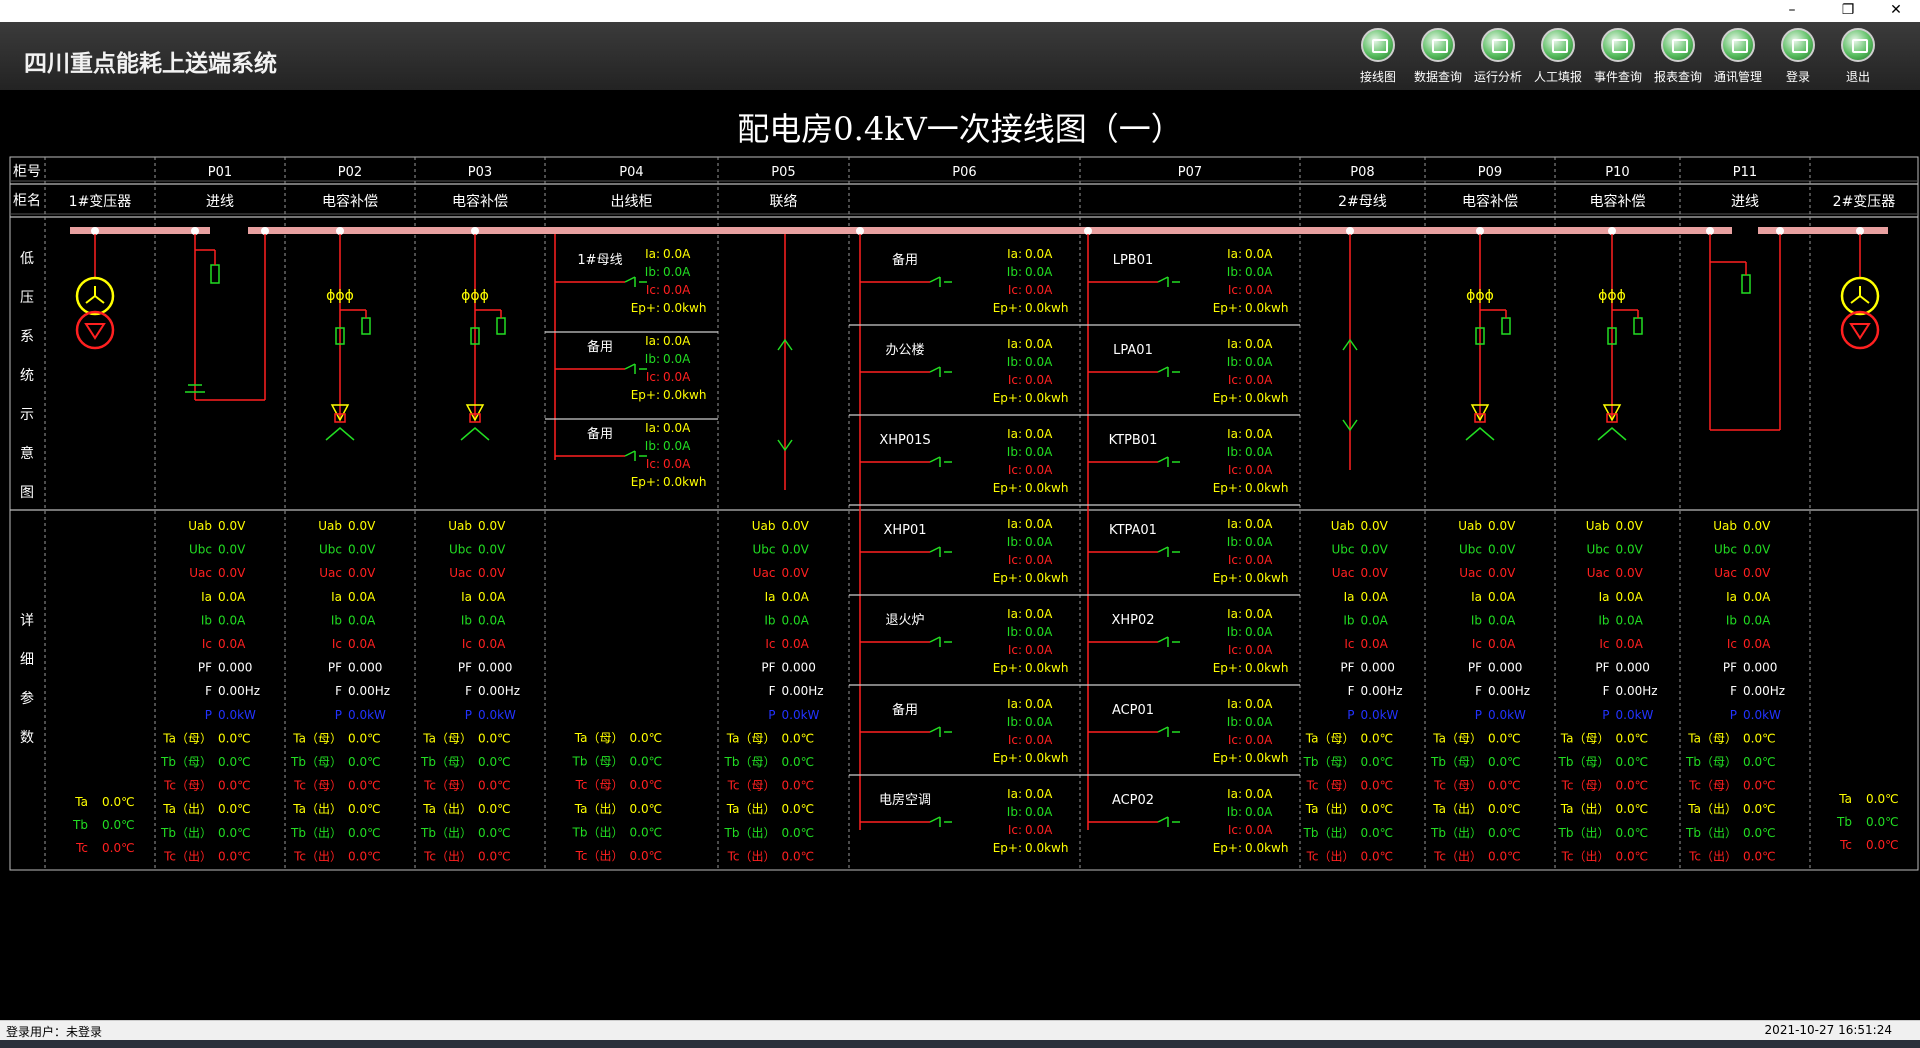 The height and width of the screenshot is (1048, 1920). What do you see at coordinates (497, 715) in the screenshot?
I see `param-value: 0.0kW` at bounding box center [497, 715].